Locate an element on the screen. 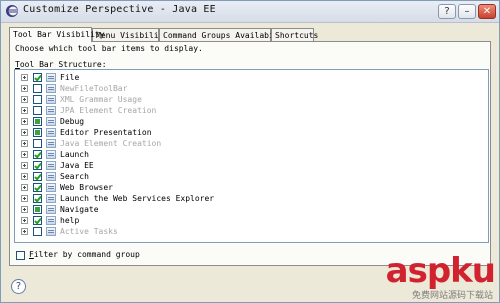 This screenshot has width=500, height=303. tree-row: JPA Element Creation is located at coordinates (245, 110).